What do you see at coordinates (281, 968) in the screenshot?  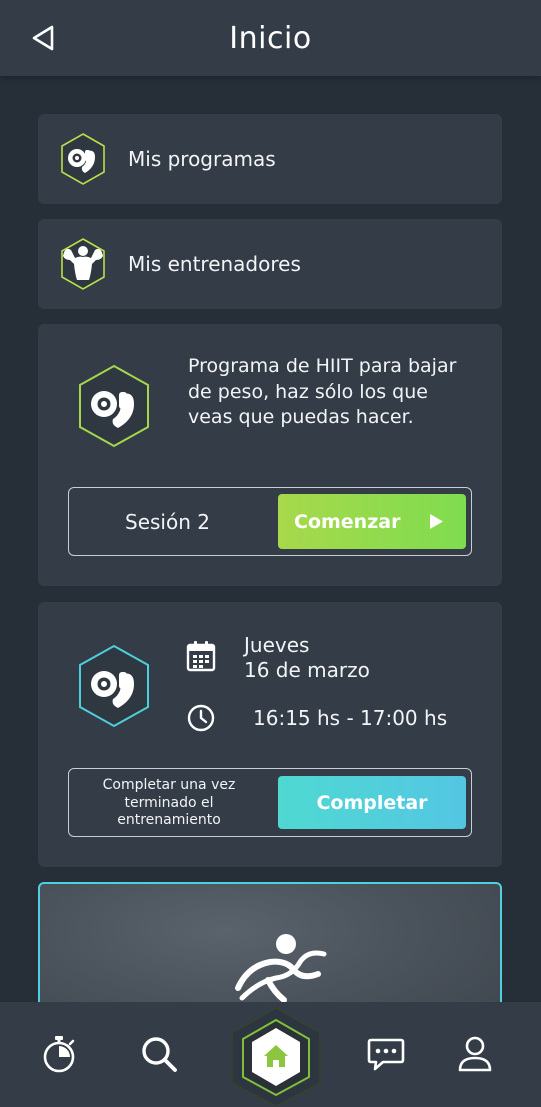 I see `runner-logo-icon` at bounding box center [281, 968].